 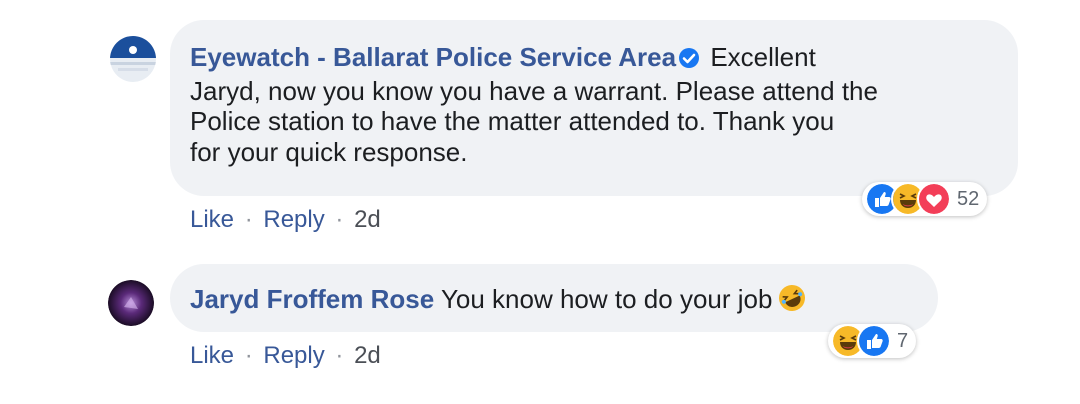 I want to click on like-icon, so click(x=874, y=341).